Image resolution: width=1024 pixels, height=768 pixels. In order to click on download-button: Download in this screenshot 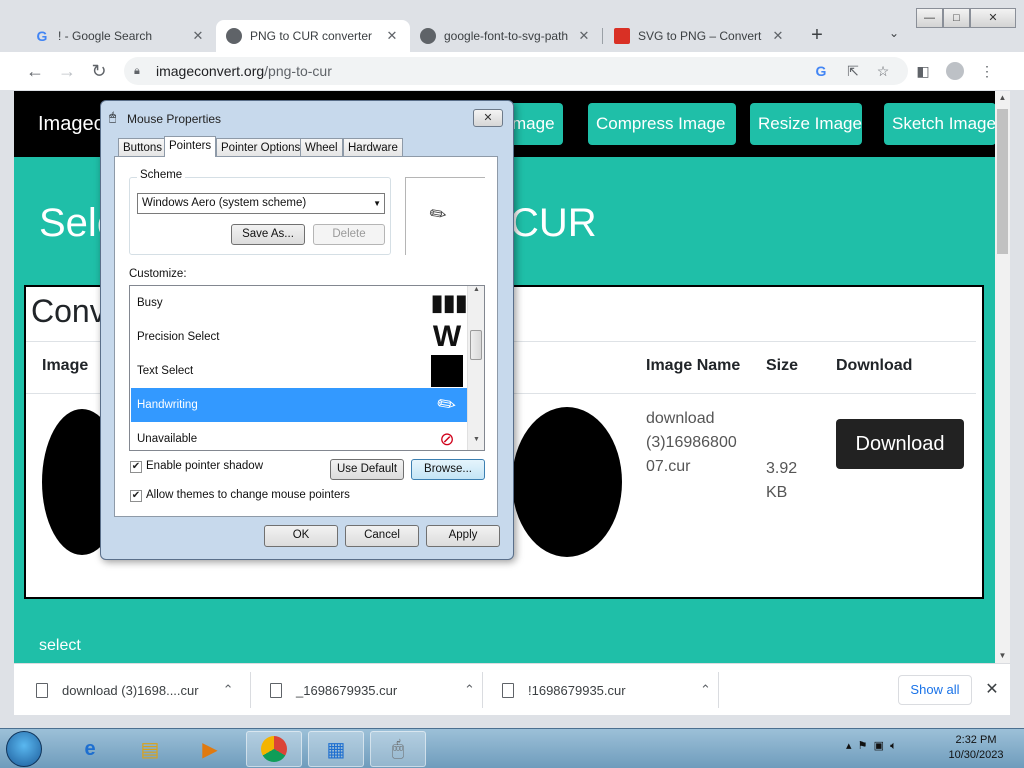, I will do `click(900, 444)`.